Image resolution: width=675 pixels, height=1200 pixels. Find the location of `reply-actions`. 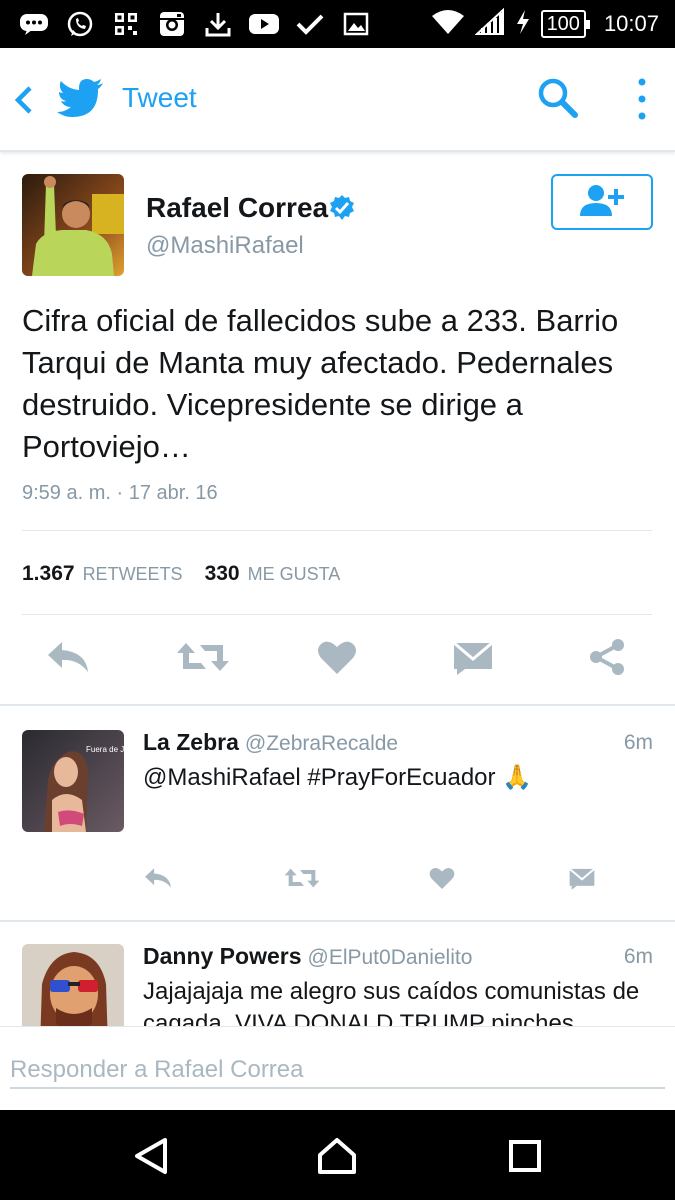

reply-actions is located at coordinates (337, 878).